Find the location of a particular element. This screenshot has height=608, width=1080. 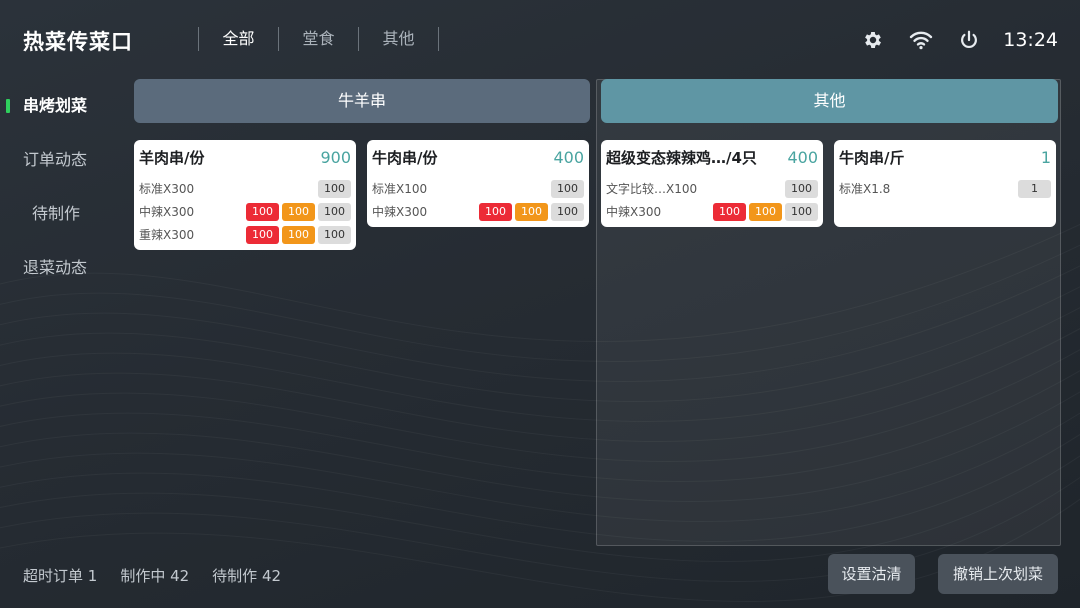

header-bar: 热菜传菜口 全部 堂食 其他 13:24 is located at coordinates (540, 39).